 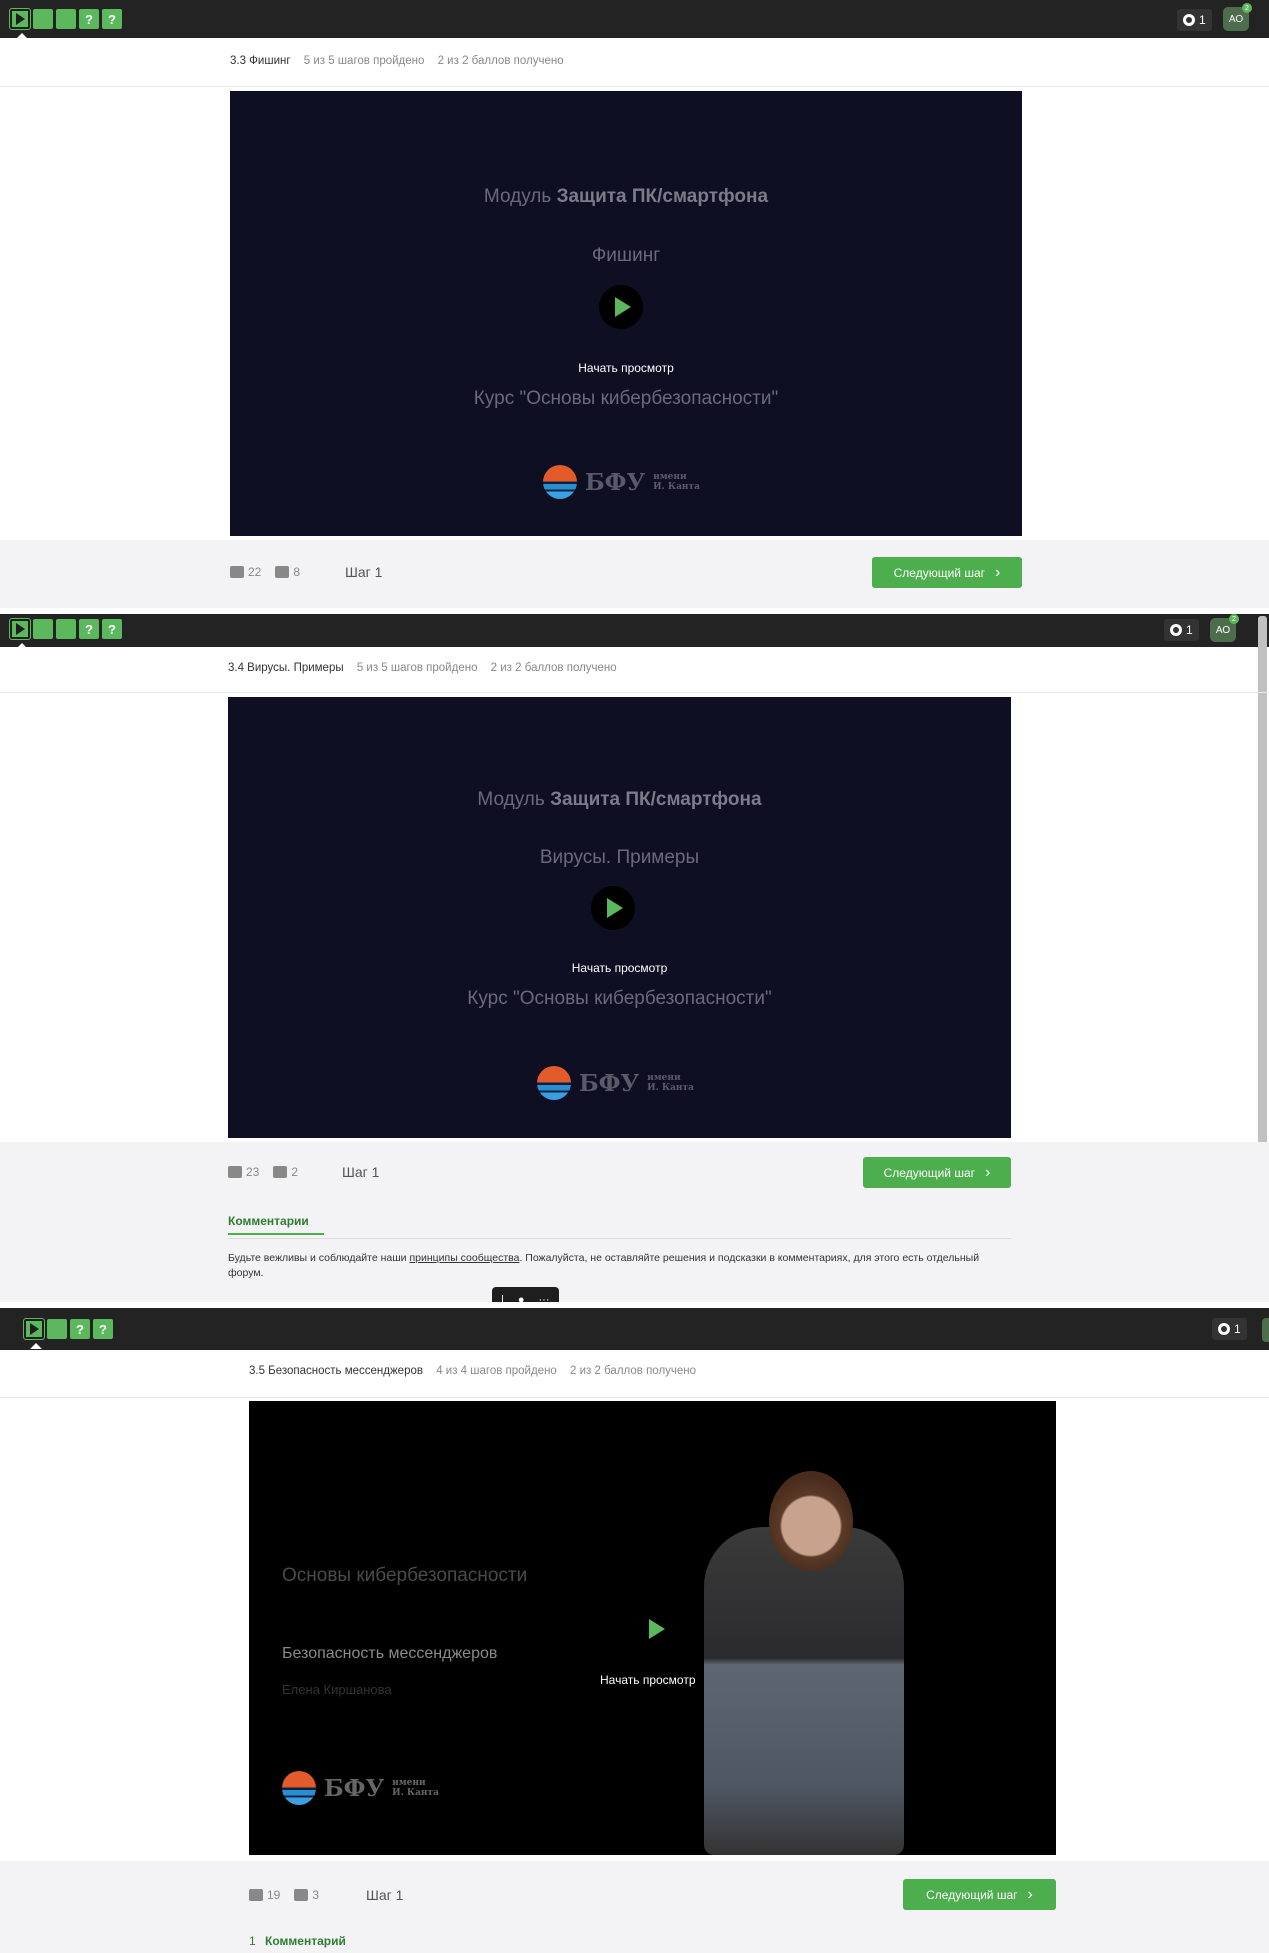 What do you see at coordinates (295, 1172) in the screenshot?
I see `dislike-count: 2` at bounding box center [295, 1172].